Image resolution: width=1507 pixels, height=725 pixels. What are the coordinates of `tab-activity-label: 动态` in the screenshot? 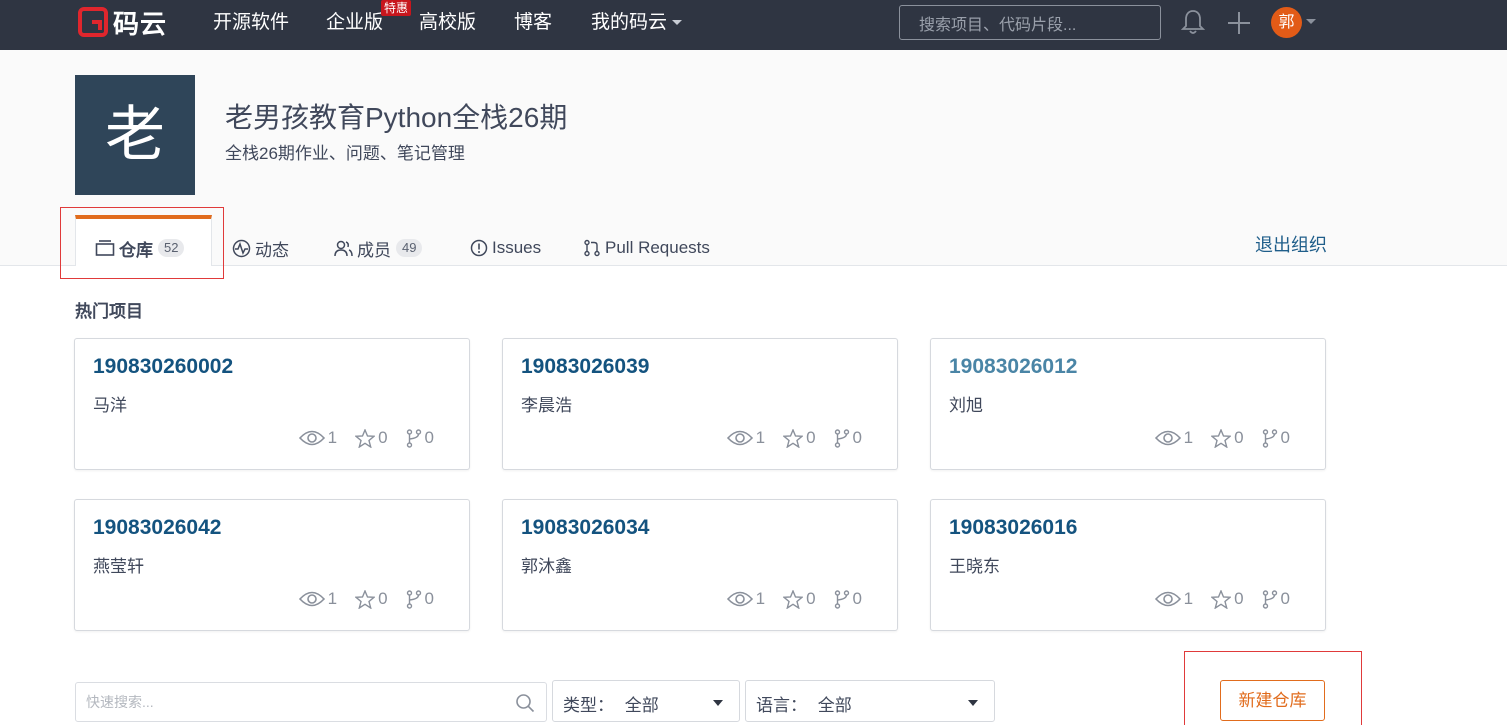 It's located at (272, 250).